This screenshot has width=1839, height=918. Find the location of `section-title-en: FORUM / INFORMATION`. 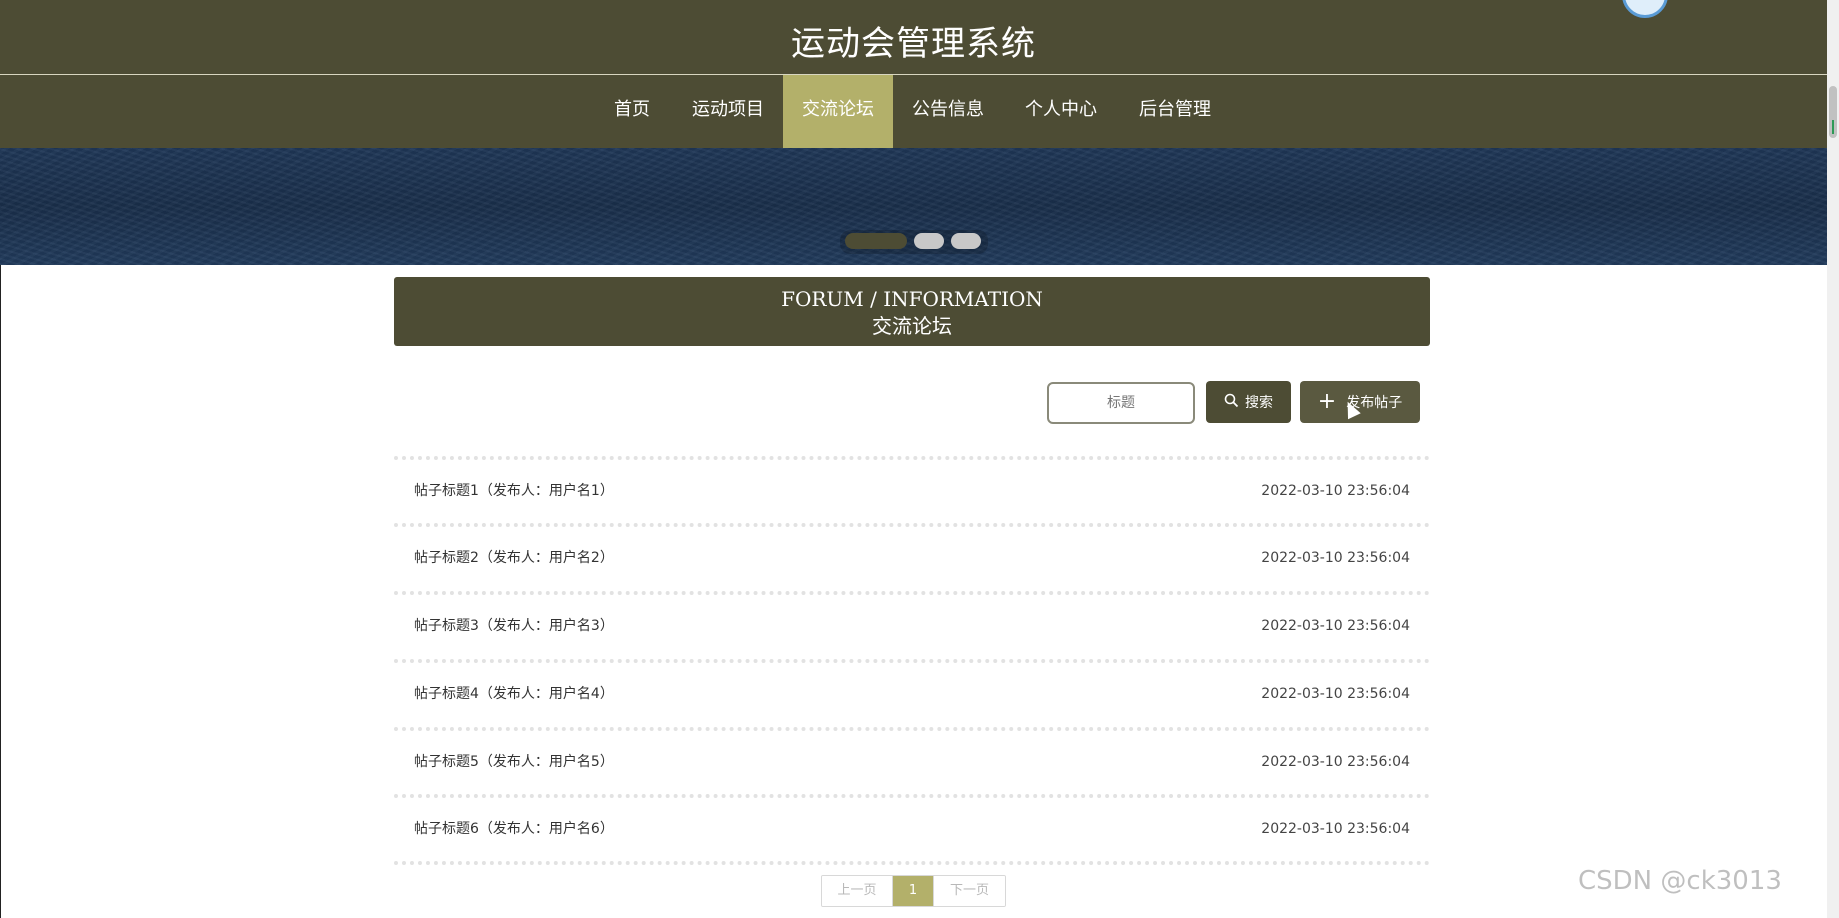

section-title-en: FORUM / INFORMATION is located at coordinates (912, 299).